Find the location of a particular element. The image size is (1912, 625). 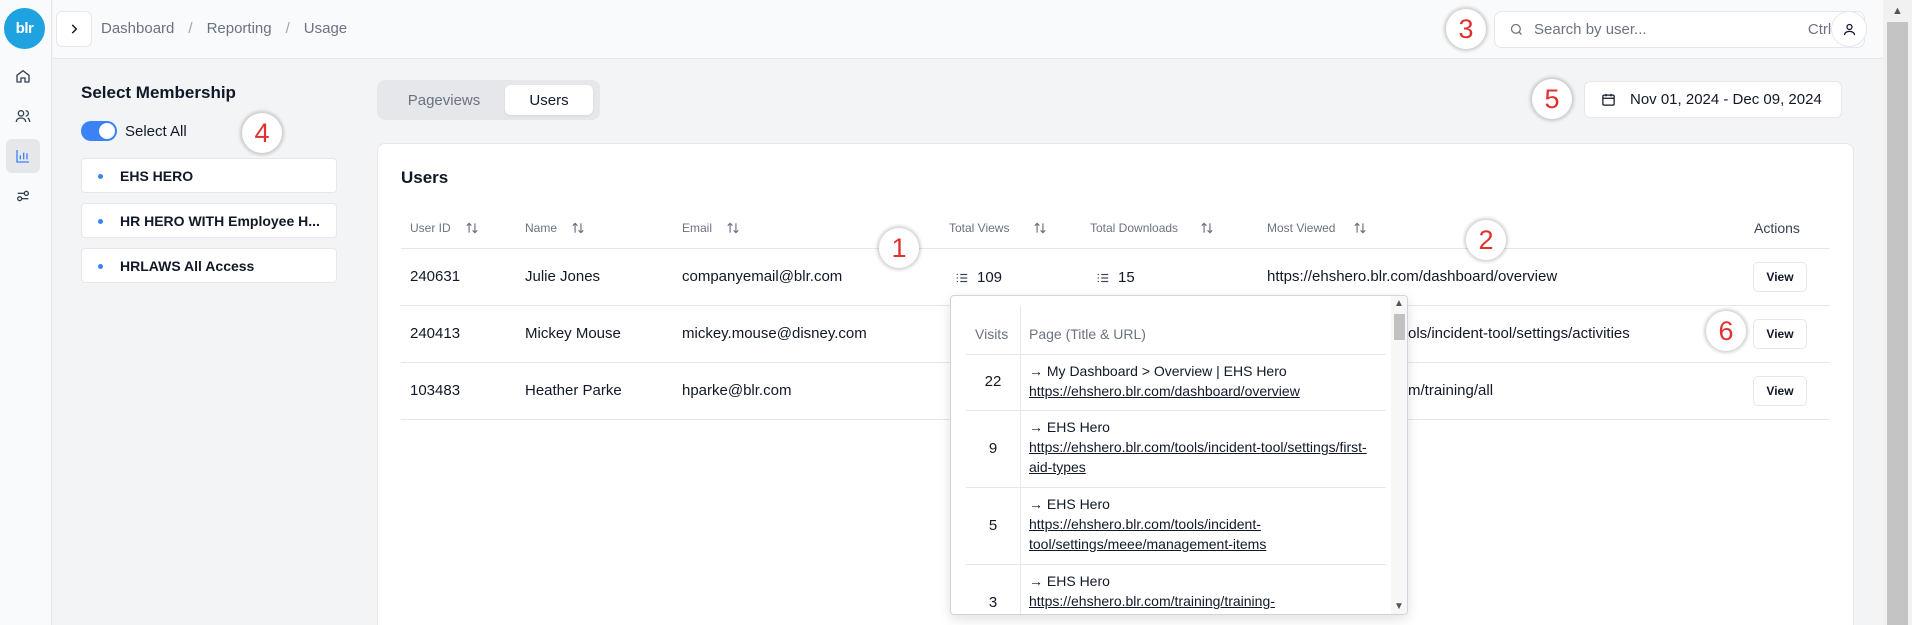

annotation-marker-2: 2 is located at coordinates (1486, 240).